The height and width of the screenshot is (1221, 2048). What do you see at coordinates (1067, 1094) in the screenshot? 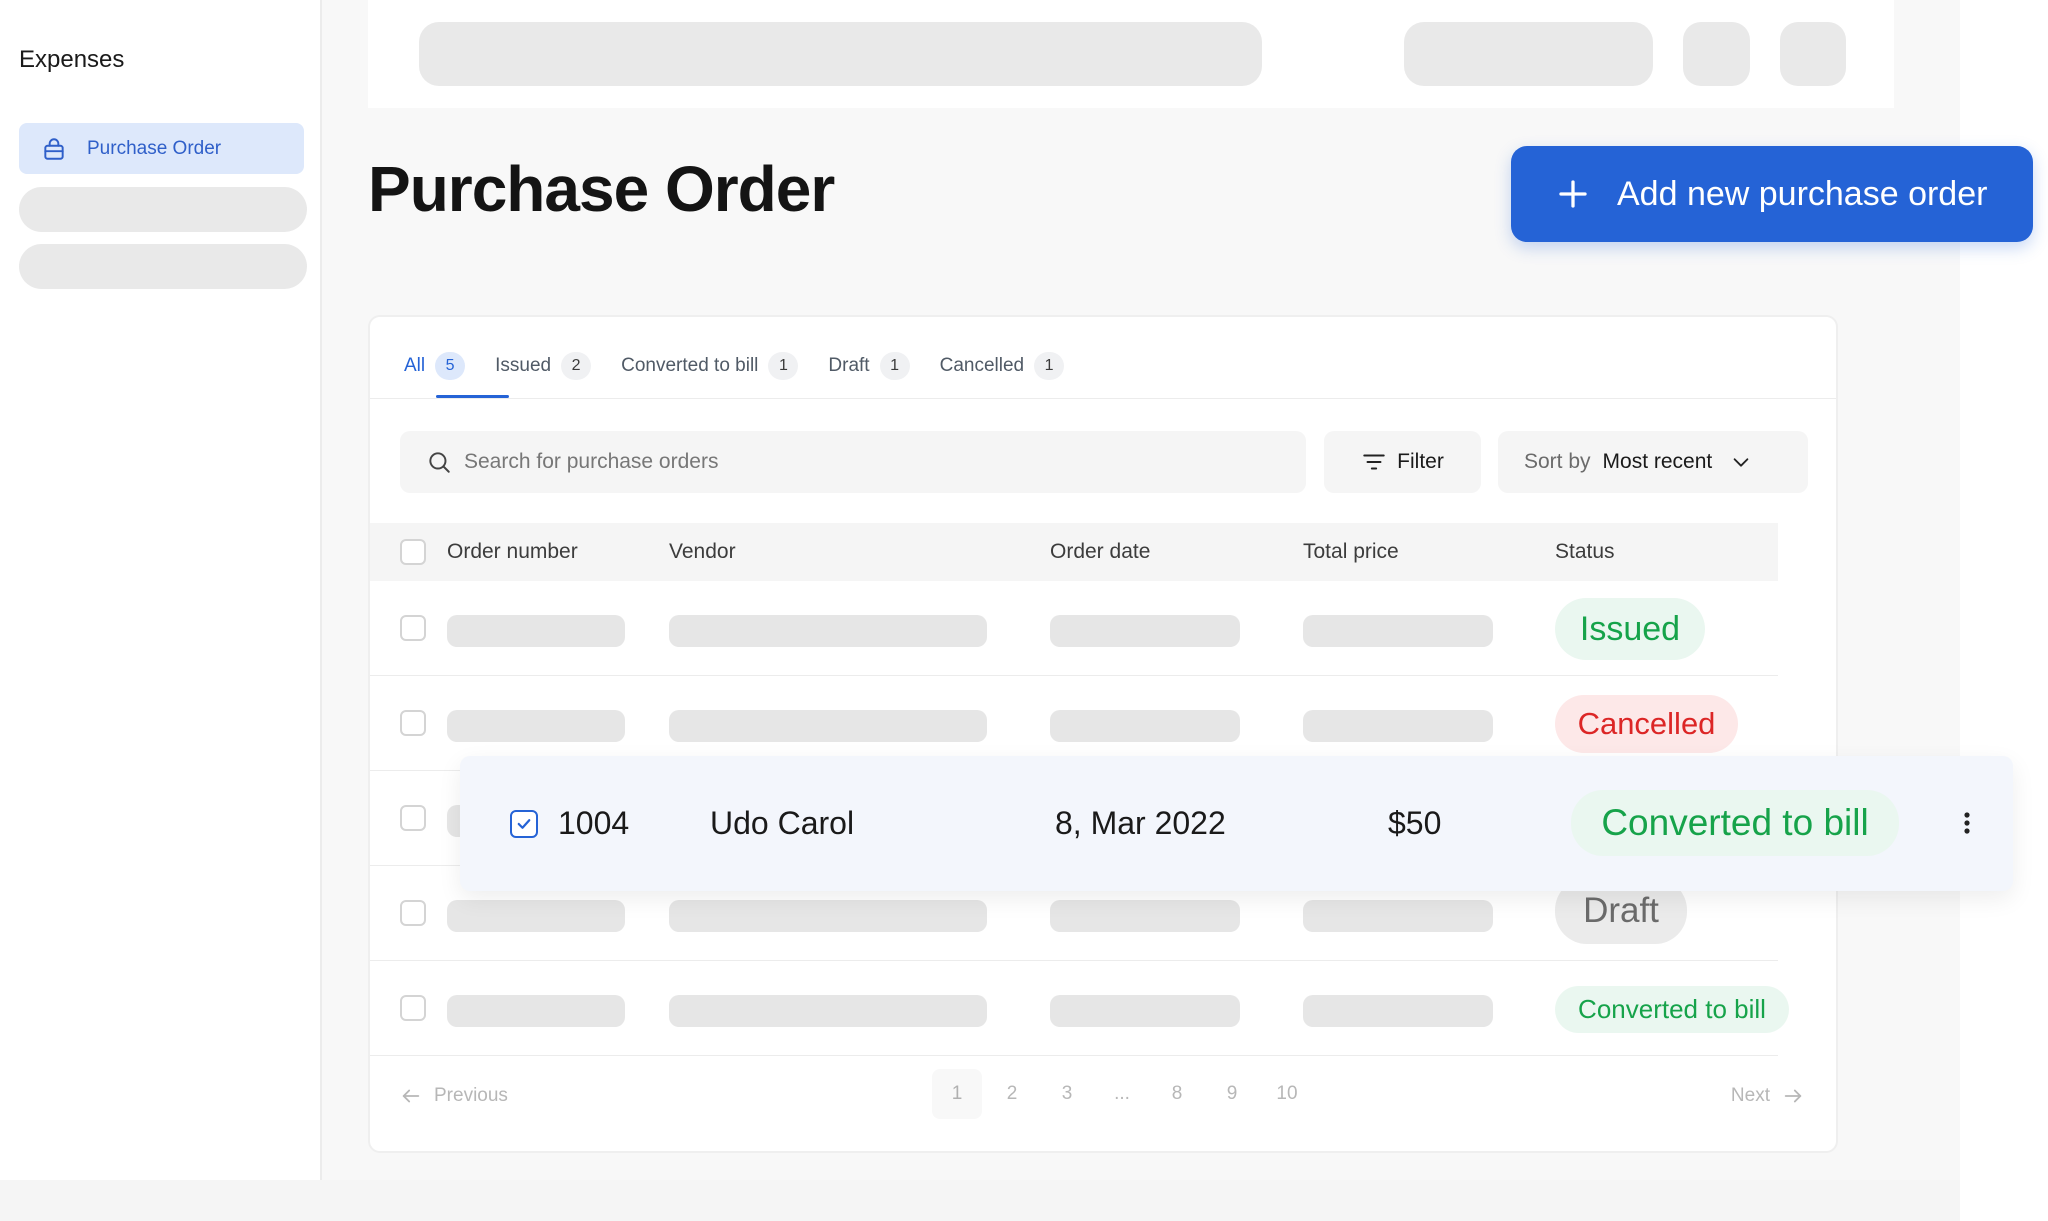
I see `page-number-3: 3` at bounding box center [1067, 1094].